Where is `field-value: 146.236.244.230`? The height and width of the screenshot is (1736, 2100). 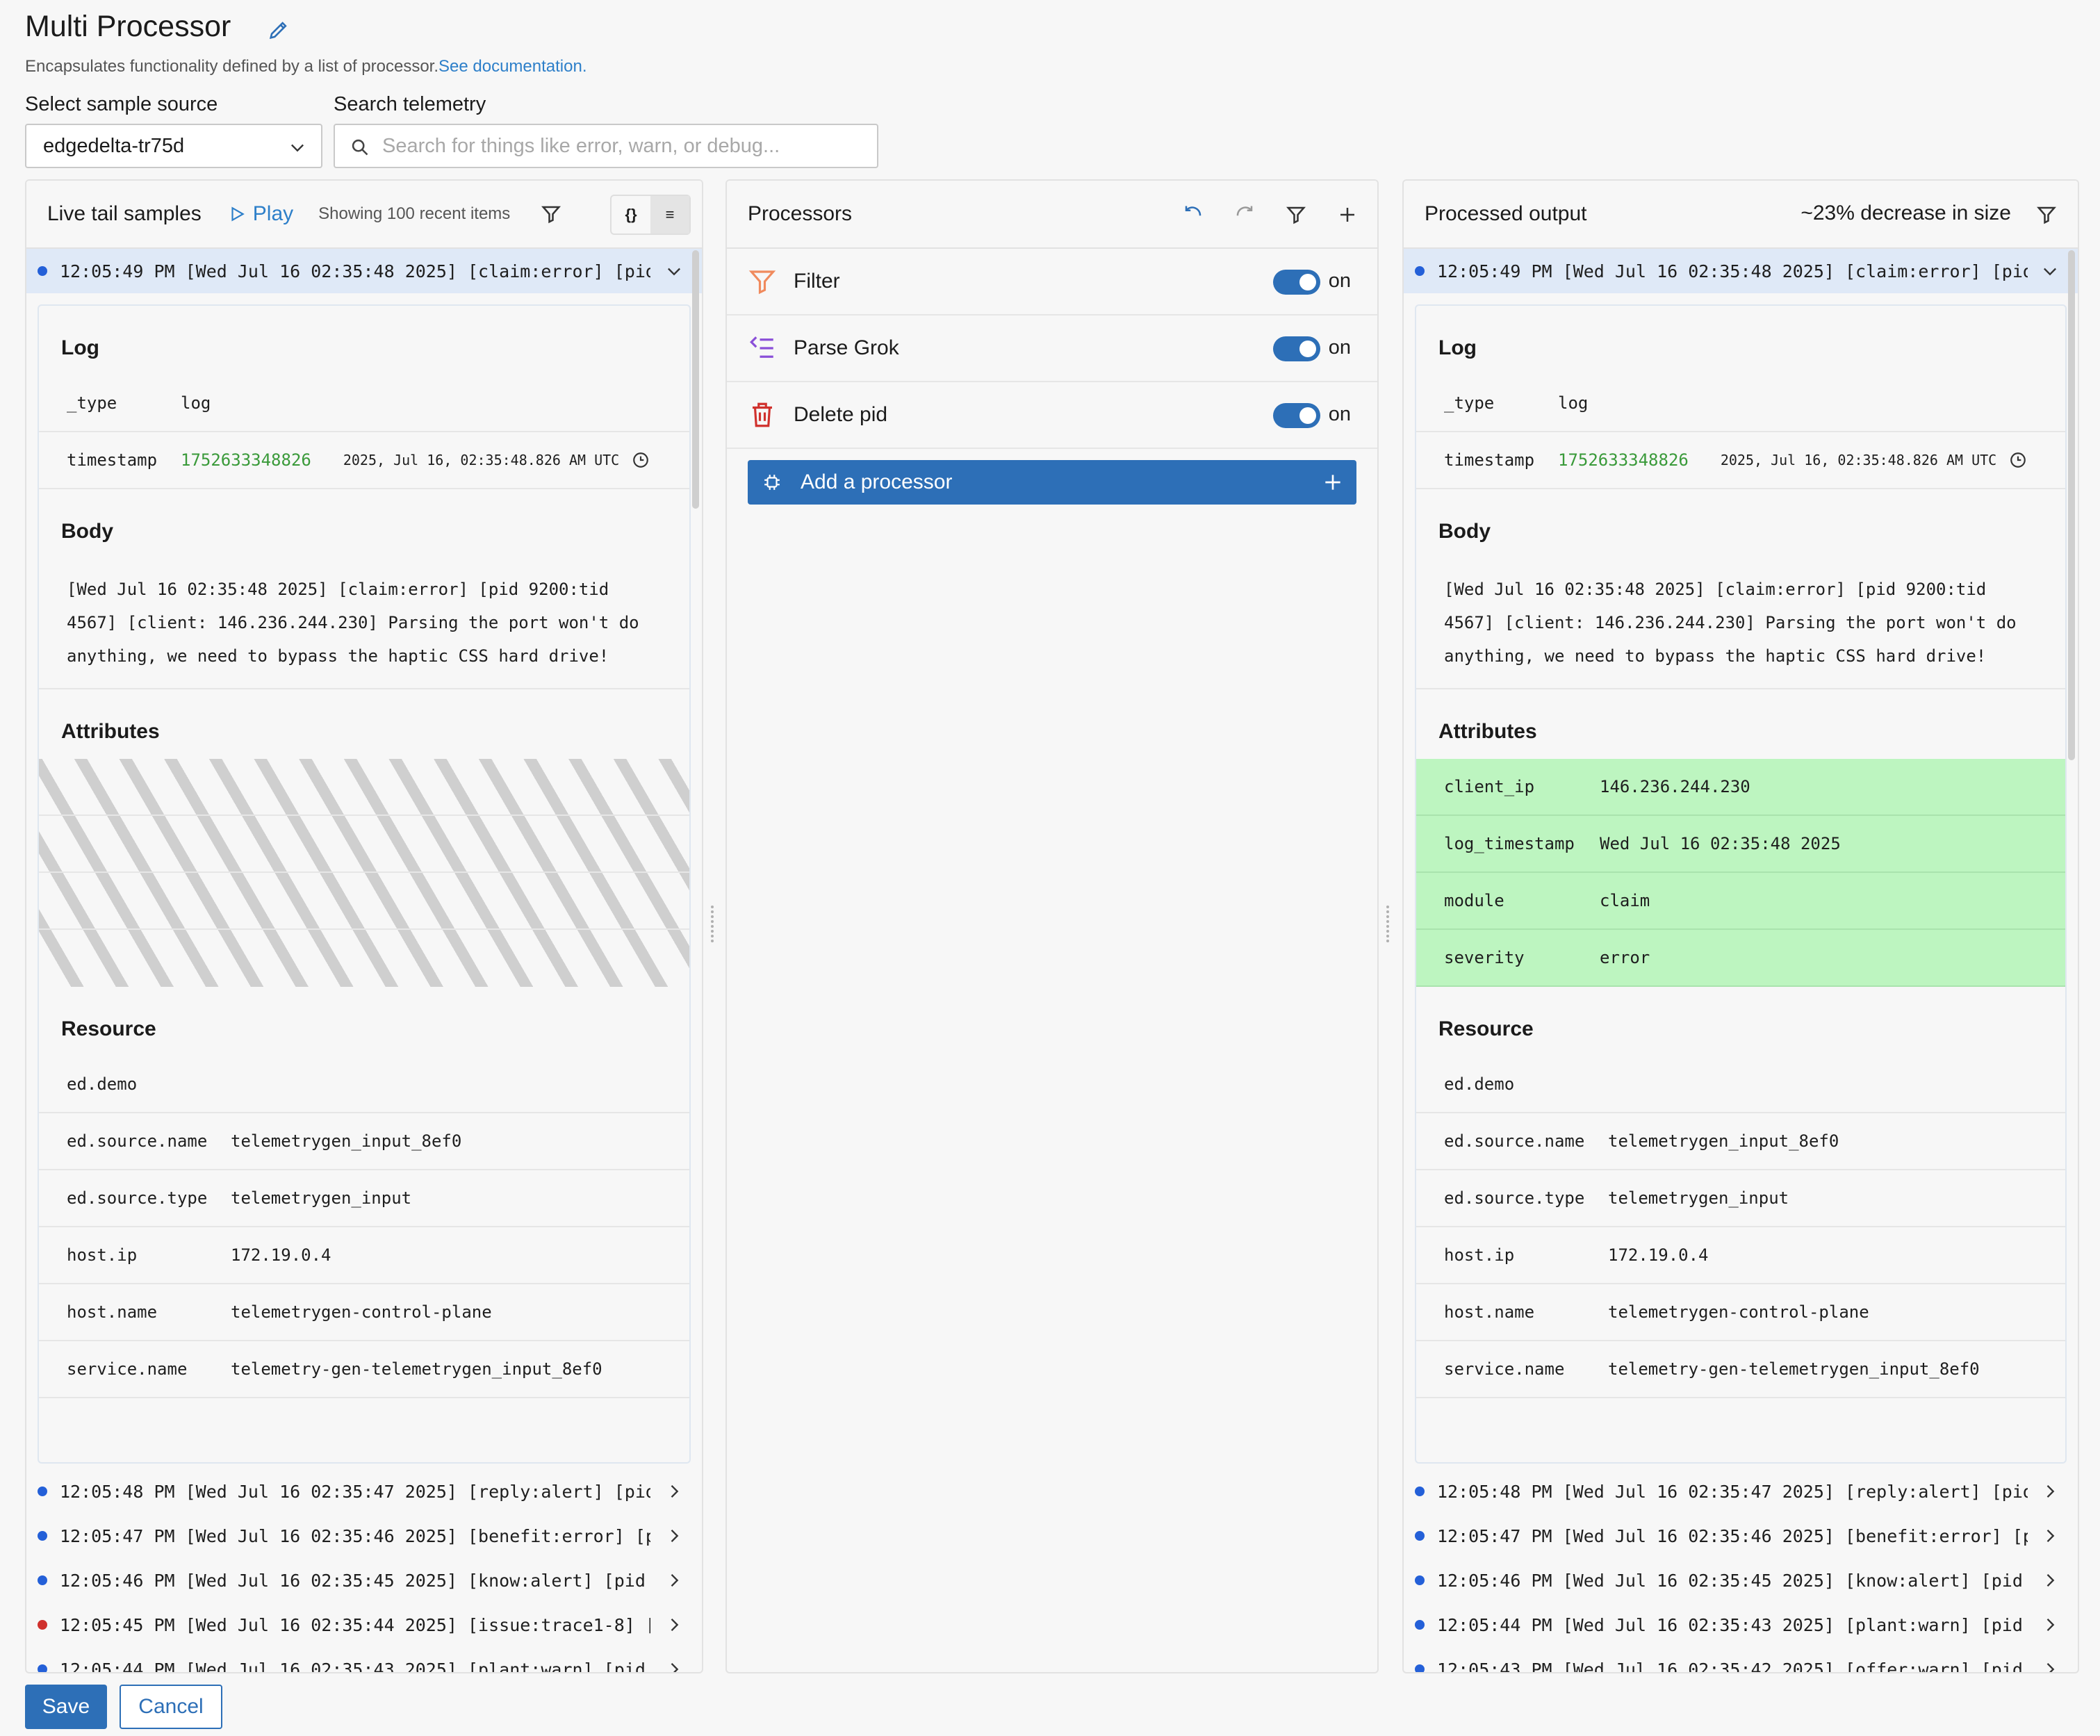
field-value: 146.236.244.230 is located at coordinates (1675, 786).